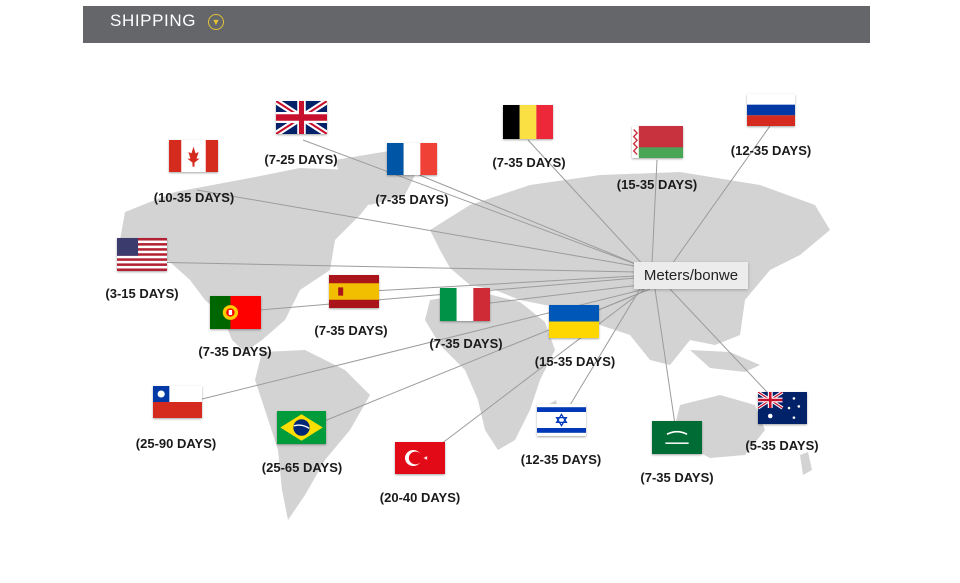  I want to click on flag-canada-icon, so click(193, 156).